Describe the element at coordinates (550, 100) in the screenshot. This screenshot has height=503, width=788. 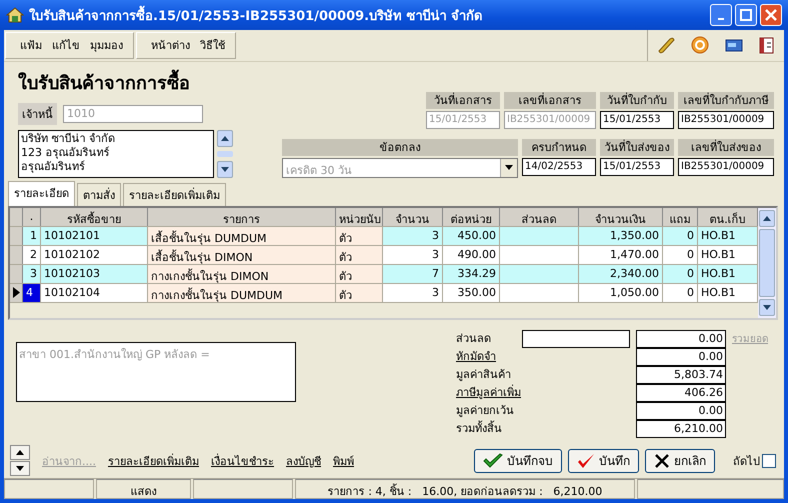
I see `column-label: เลขที่เอกสาร` at that location.